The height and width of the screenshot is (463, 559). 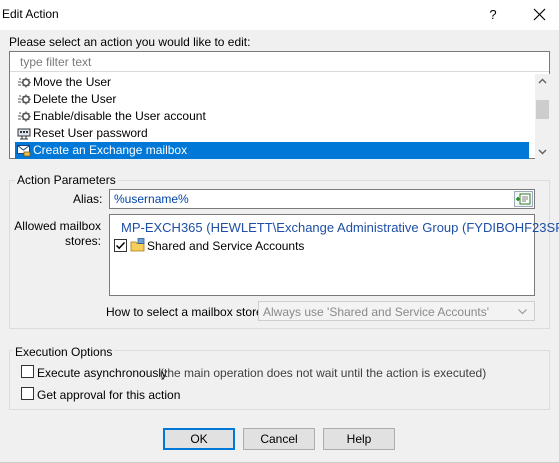 What do you see at coordinates (542, 151) in the screenshot?
I see `scroll-down-icon` at bounding box center [542, 151].